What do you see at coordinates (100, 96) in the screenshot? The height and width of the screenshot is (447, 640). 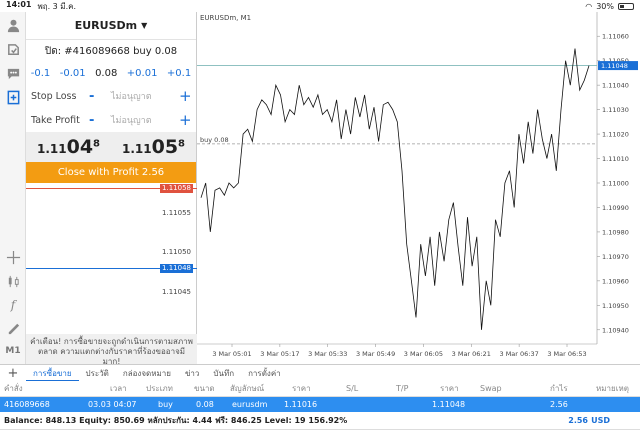 I see `stop-loss-minus-button: -` at bounding box center [100, 96].